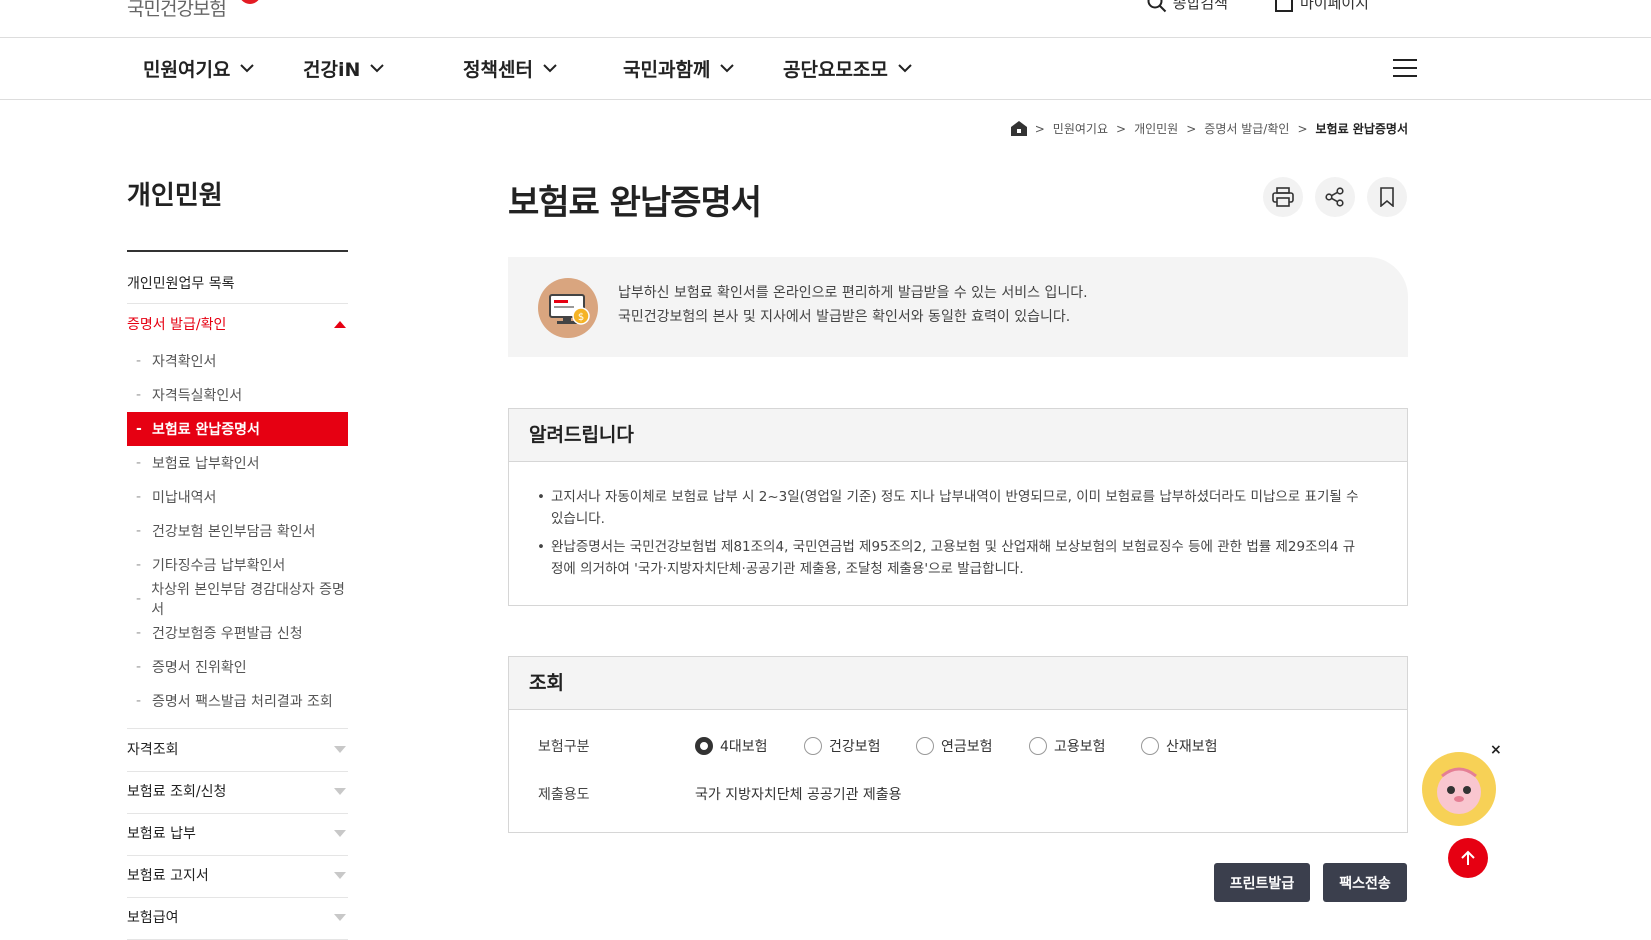  I want to click on scroll-top-button, so click(1468, 858).